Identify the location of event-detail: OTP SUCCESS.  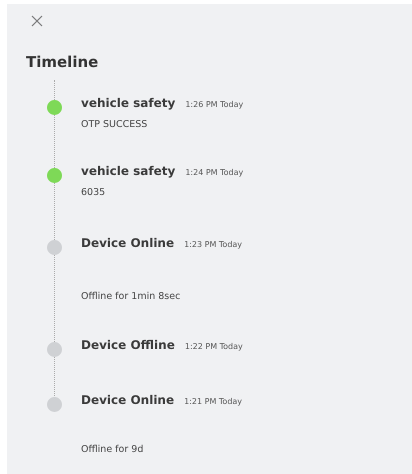
(114, 125).